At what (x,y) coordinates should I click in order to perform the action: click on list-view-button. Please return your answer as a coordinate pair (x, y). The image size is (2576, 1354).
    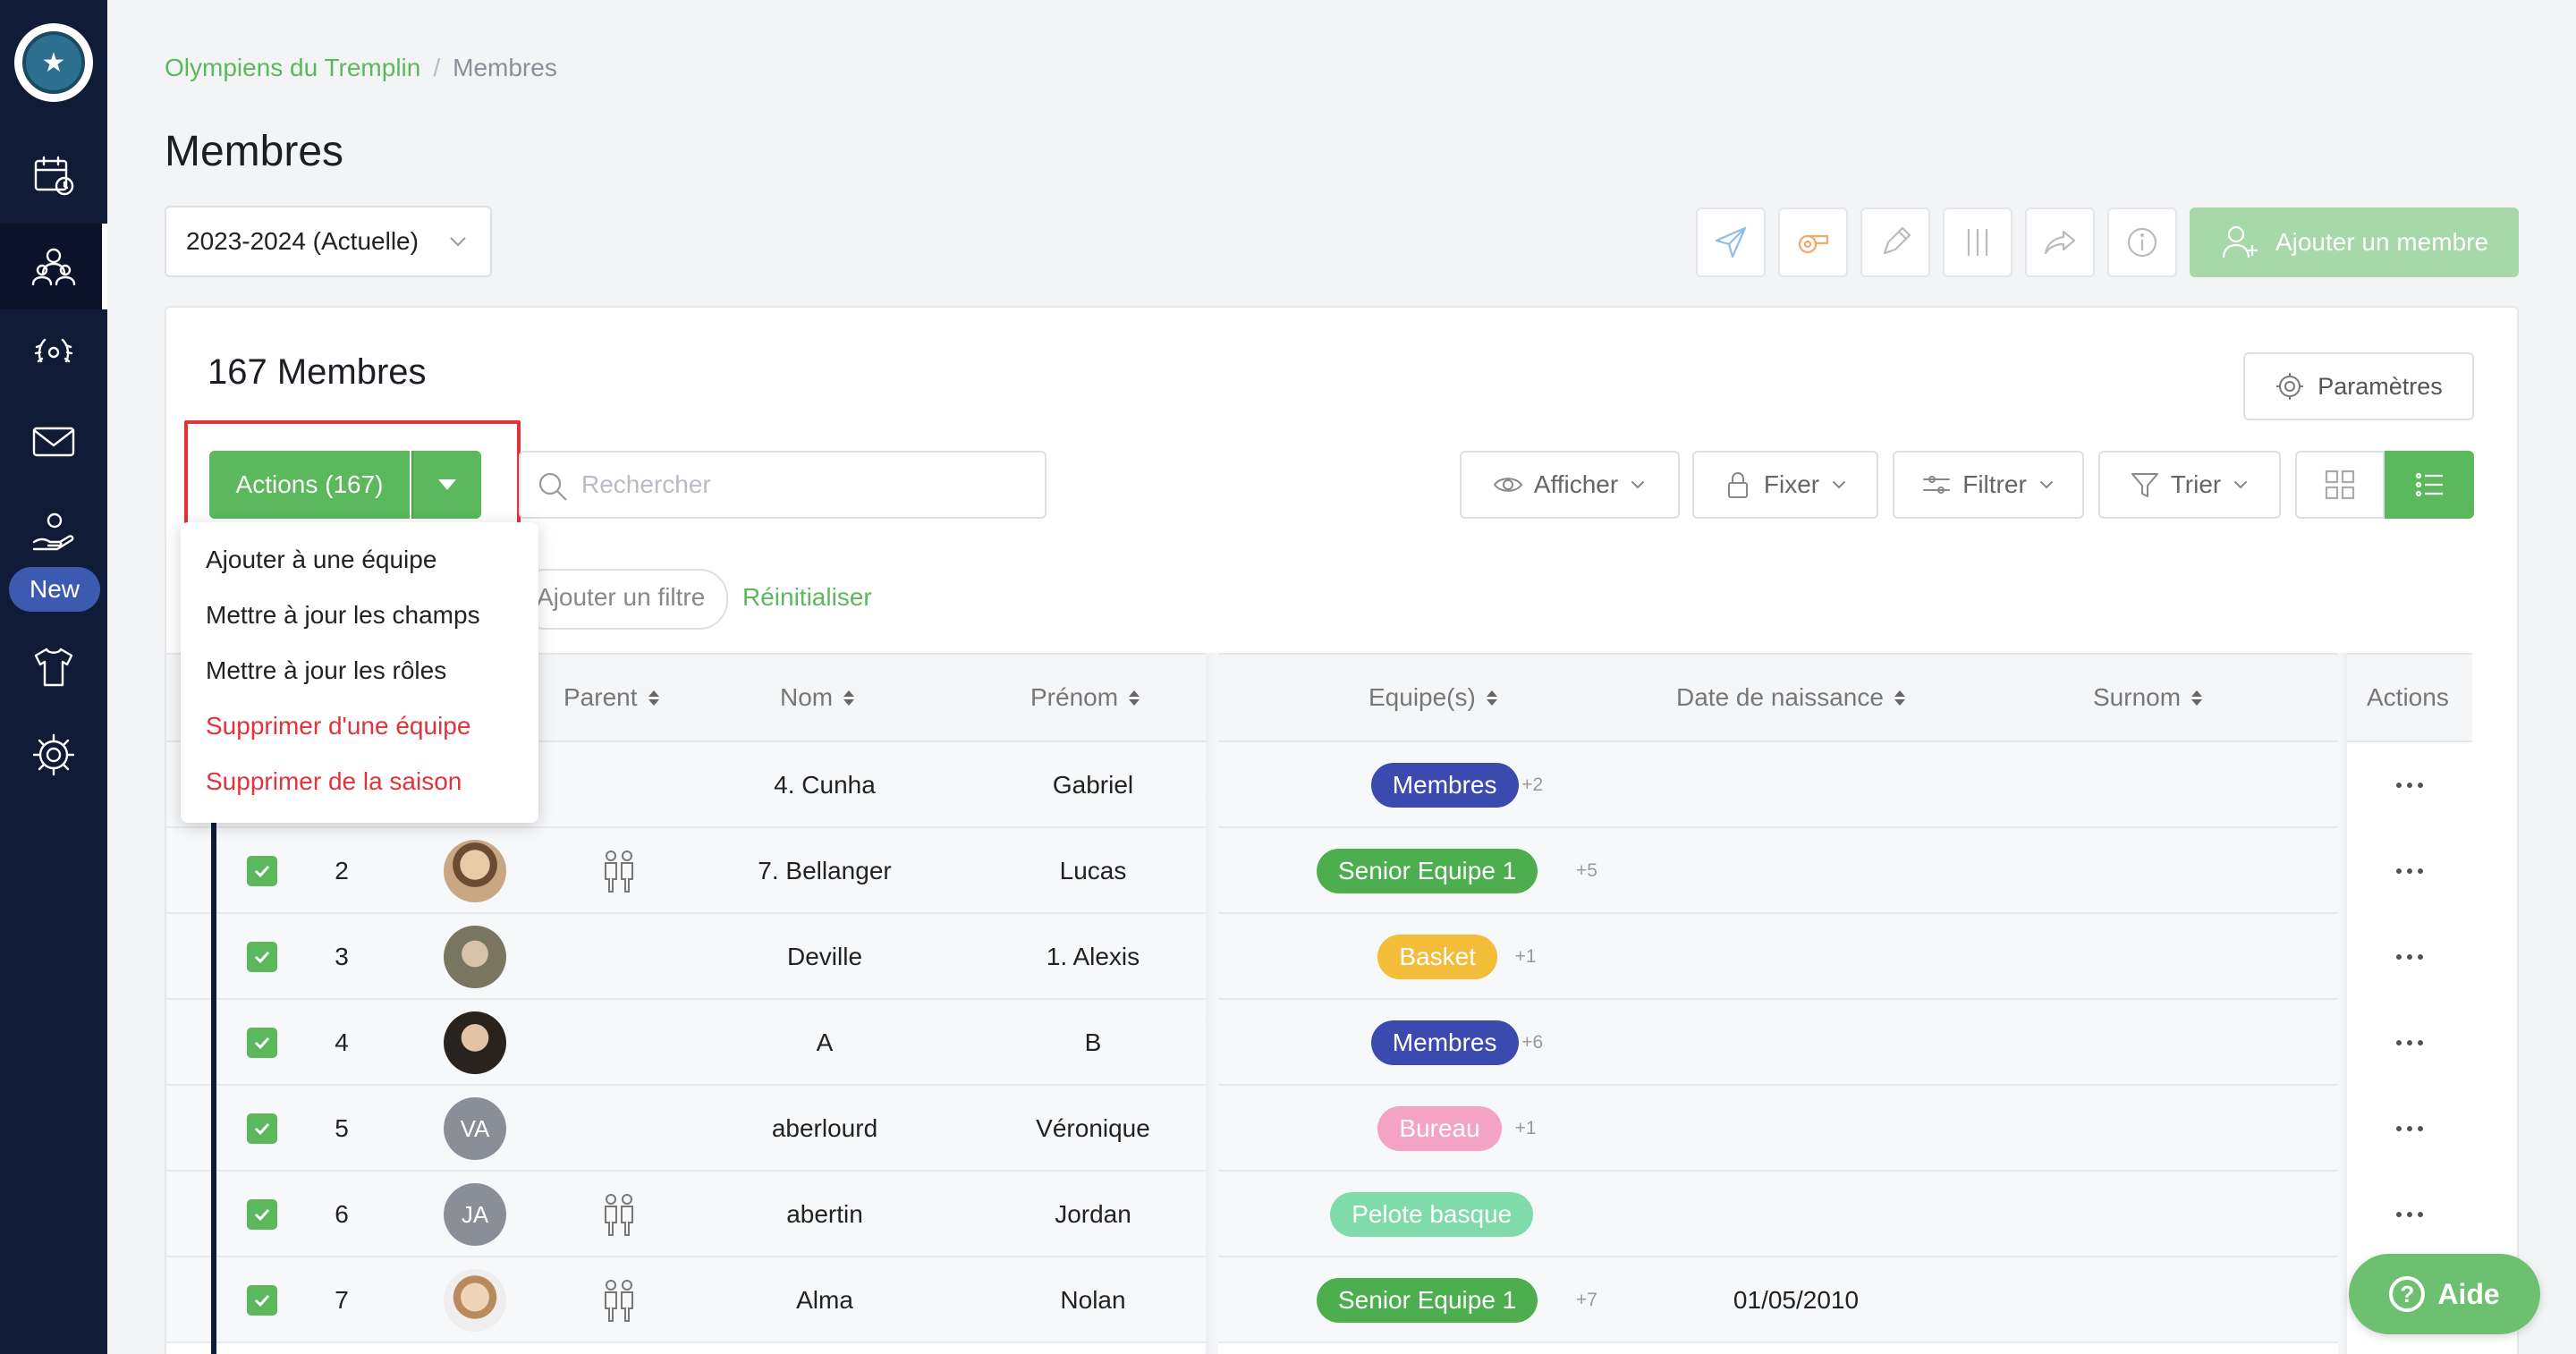
    Looking at the image, I should click on (2429, 485).